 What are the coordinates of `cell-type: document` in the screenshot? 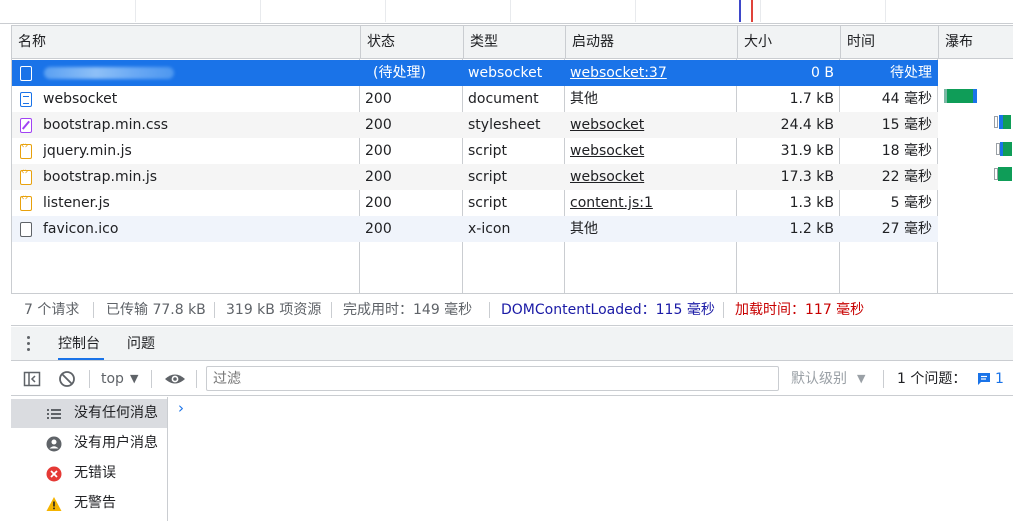 It's located at (503, 99).